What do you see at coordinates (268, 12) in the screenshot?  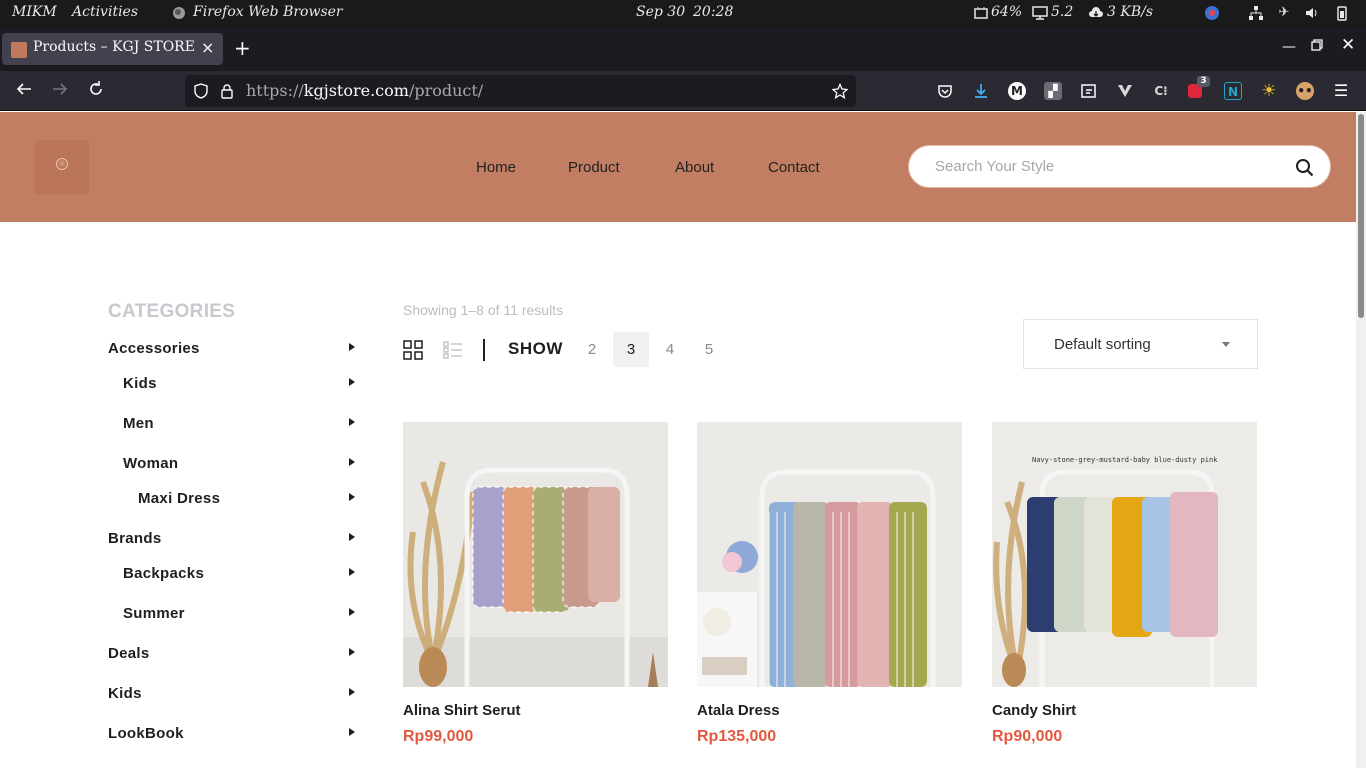 I see `app-menu-label: Firefox Web Browser` at bounding box center [268, 12].